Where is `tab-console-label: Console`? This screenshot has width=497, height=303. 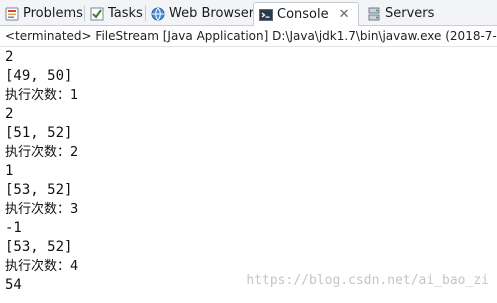
tab-console-label: Console is located at coordinates (303, 14).